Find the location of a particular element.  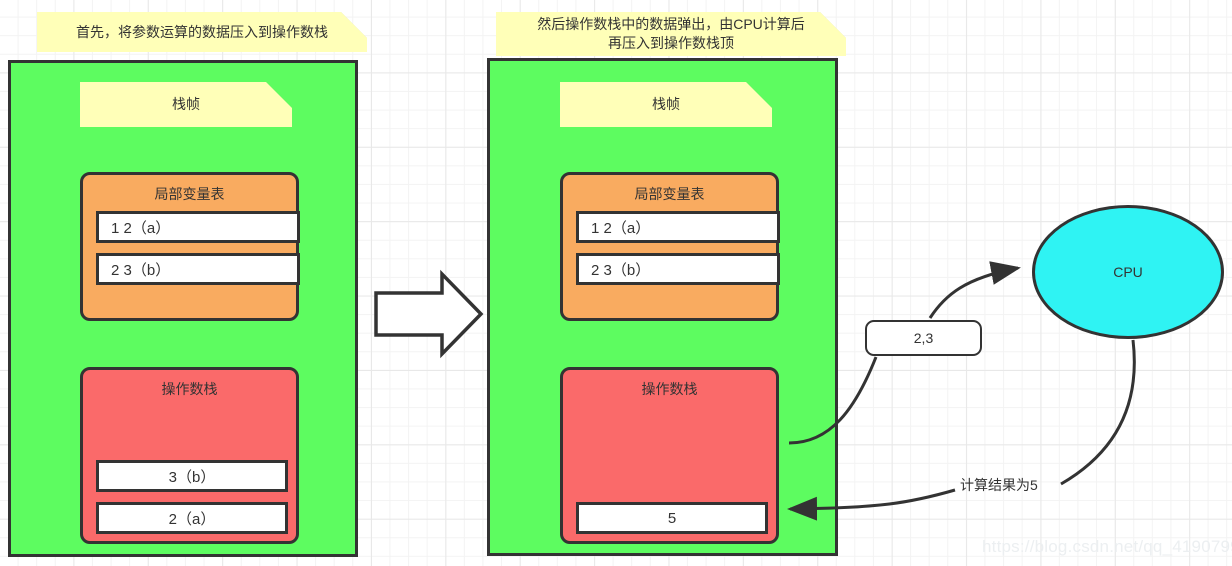

note-left-caption: 首先，将参数运算的数据压入到操作数栈 is located at coordinates (202, 32).